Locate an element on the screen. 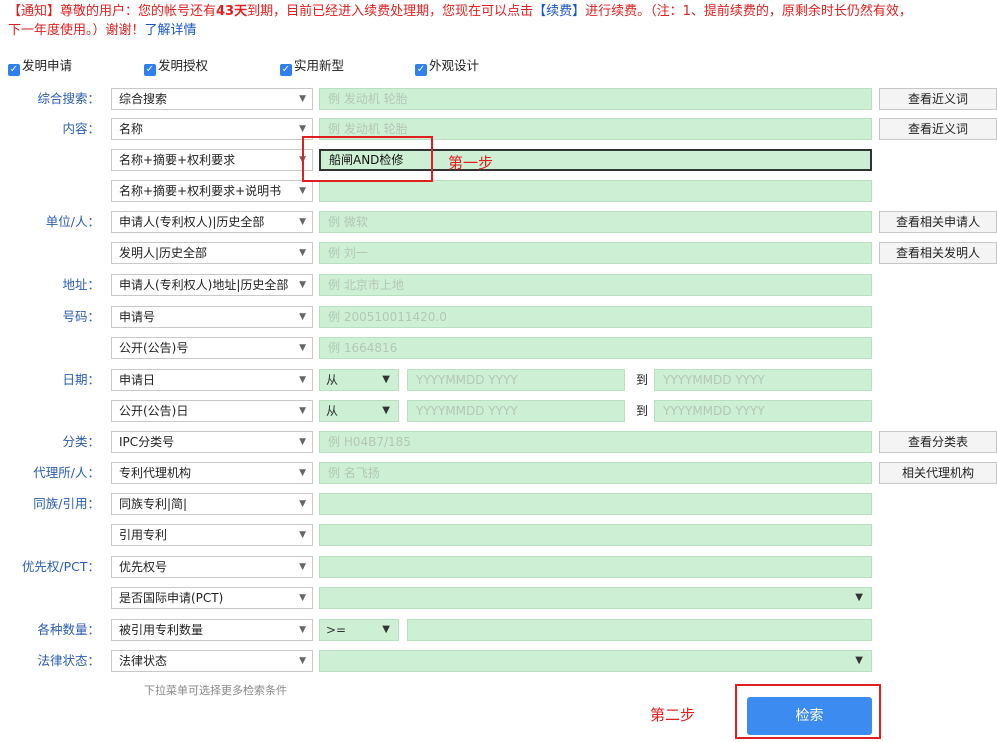  select-cited: 引用专利 ▼ is located at coordinates (212, 535).